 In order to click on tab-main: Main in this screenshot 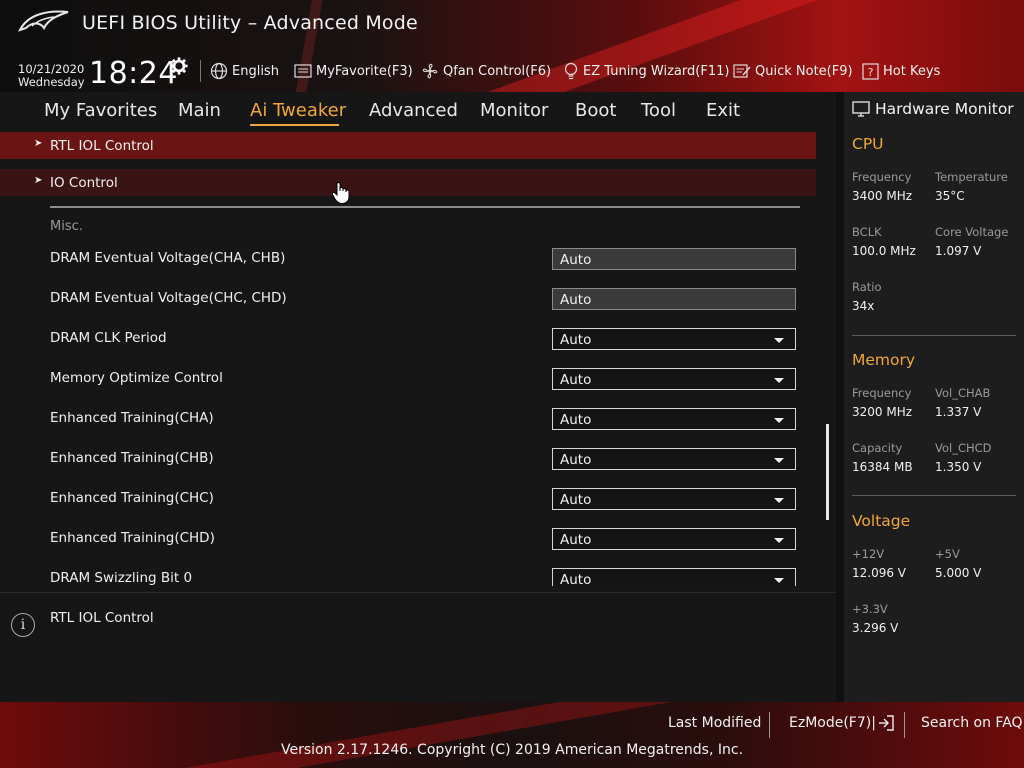, I will do `click(199, 110)`.